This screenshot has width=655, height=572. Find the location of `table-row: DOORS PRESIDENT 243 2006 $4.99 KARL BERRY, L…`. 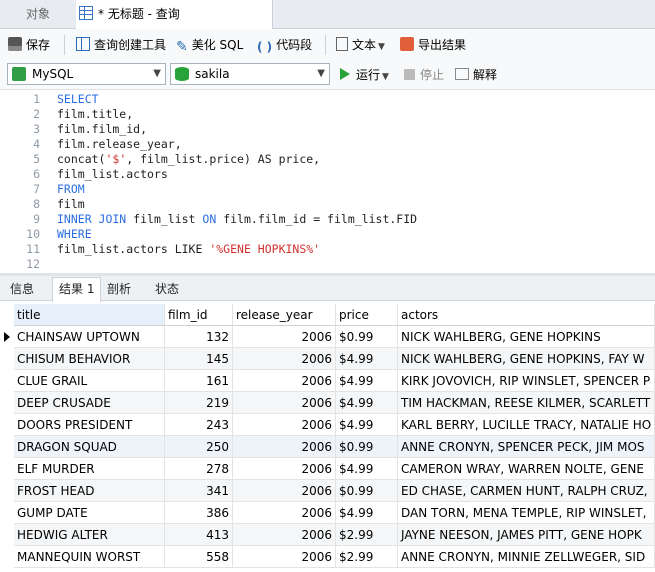

table-row: DOORS PRESIDENT 243 2006 $4.99 KARL BERRY, L… is located at coordinates (327, 425).